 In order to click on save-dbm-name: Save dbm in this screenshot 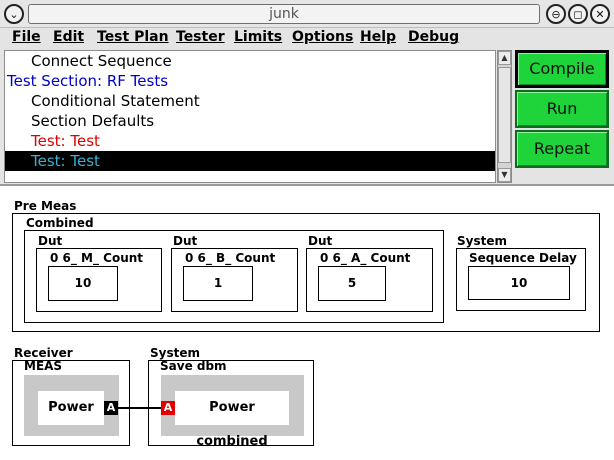, I will do `click(193, 366)`.